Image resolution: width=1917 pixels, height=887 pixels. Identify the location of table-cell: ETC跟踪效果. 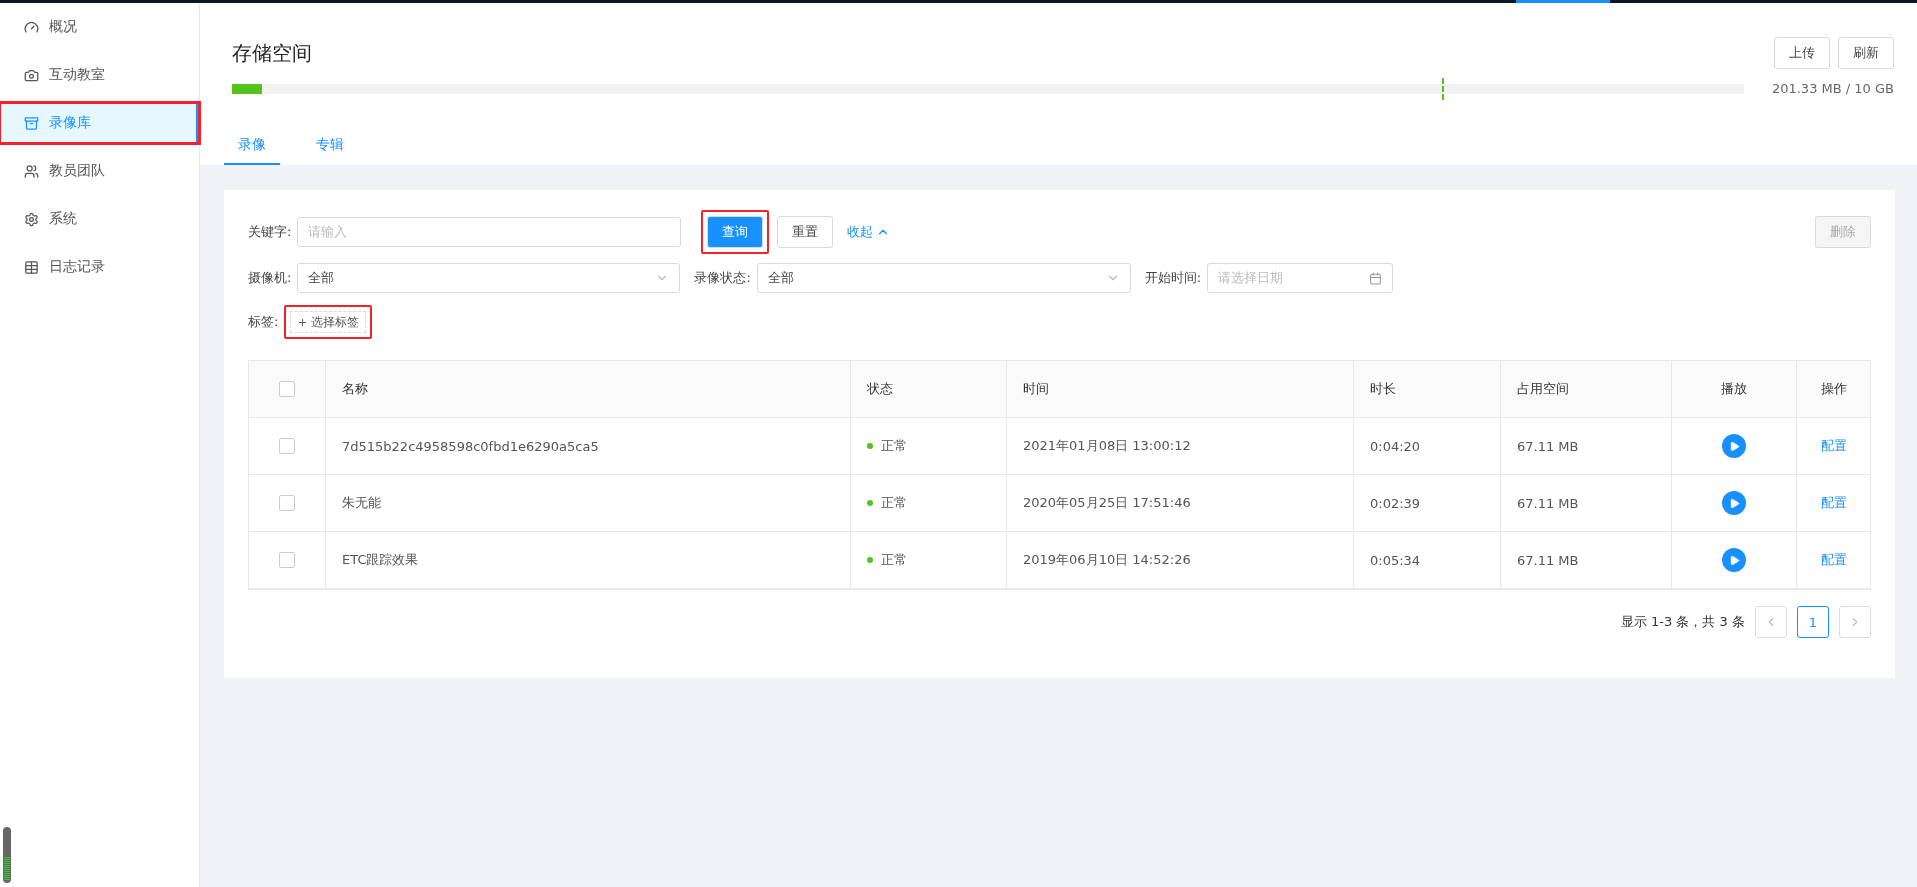
(587, 560).